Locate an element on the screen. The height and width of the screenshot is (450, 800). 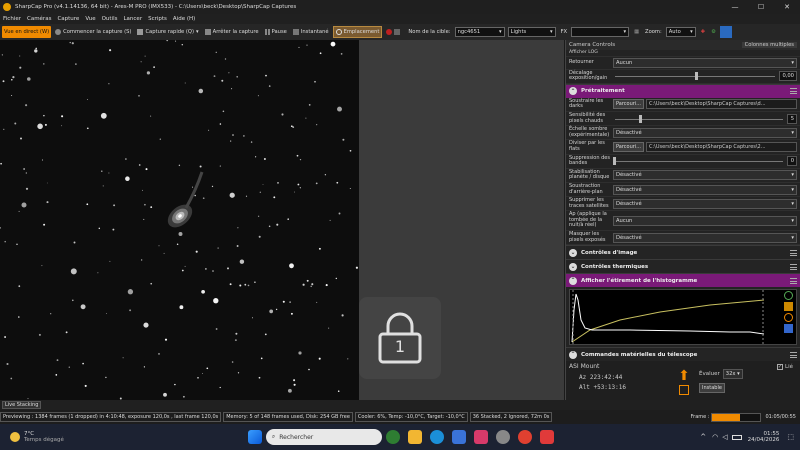
start-capture-button: Commencer la capture (S) is located at coordinates (93, 32).